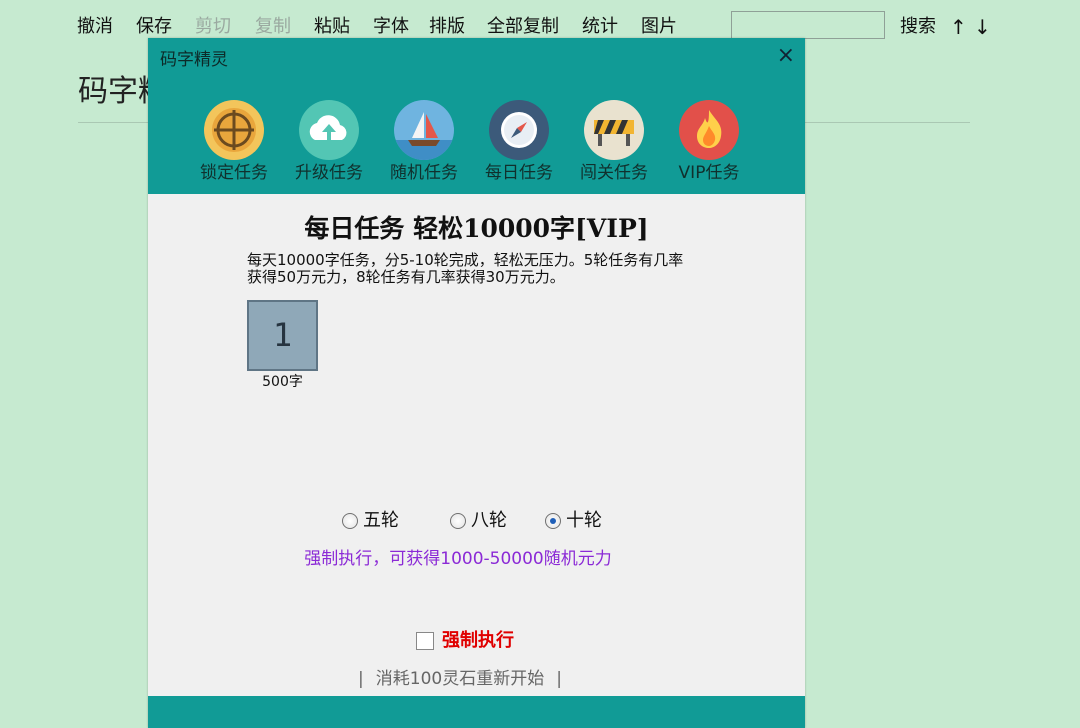 The height and width of the screenshot is (728, 1080). What do you see at coordinates (982, 27) in the screenshot?
I see `arrow-down-icon: ↓` at bounding box center [982, 27].